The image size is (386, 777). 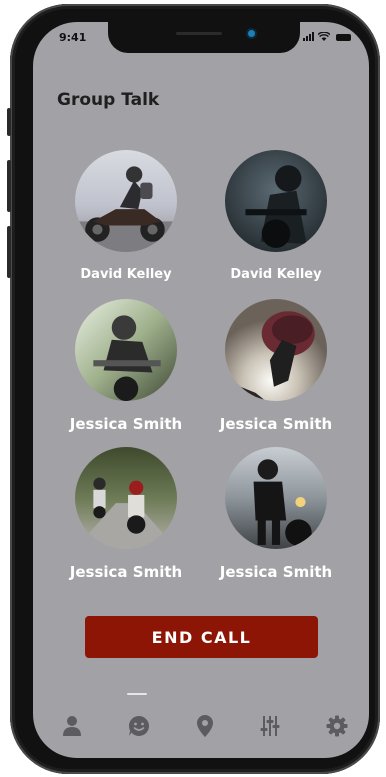 I want to click on tab-equalizer, so click(x=270, y=726).